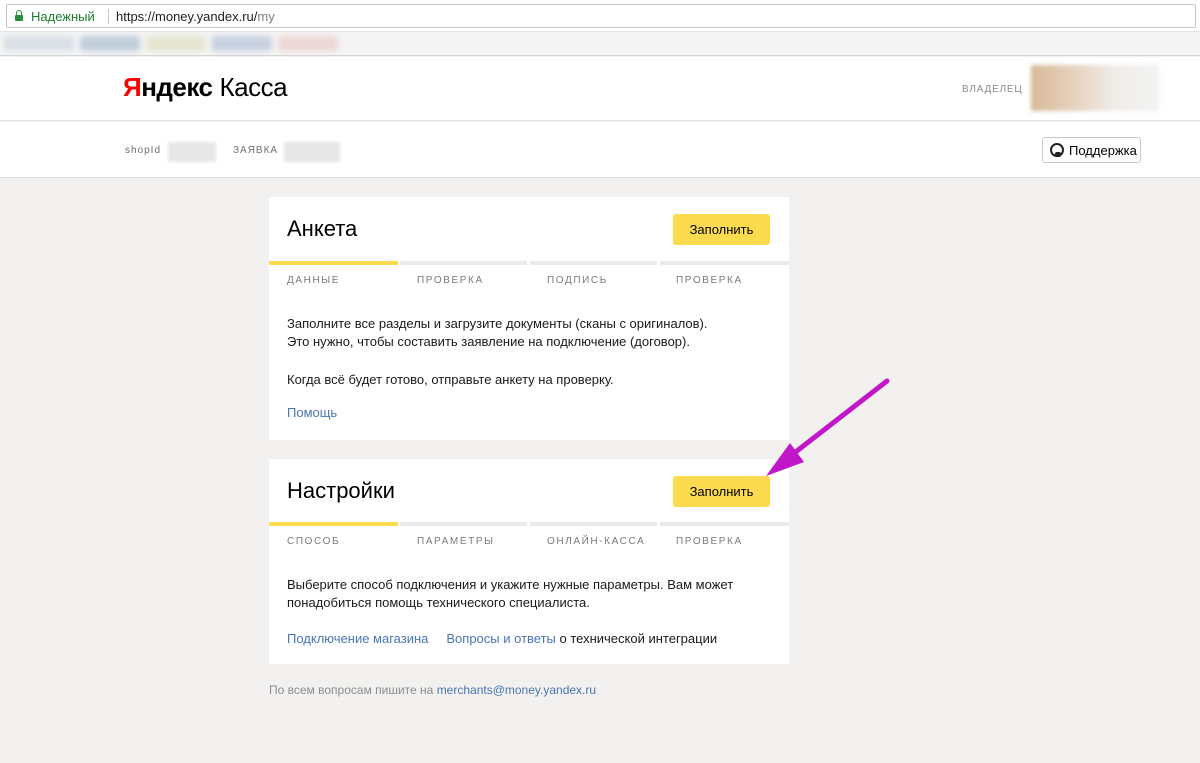 Image resolution: width=1200 pixels, height=763 pixels. Describe the element at coordinates (596, 541) in the screenshot. I see `step-label: ОНЛАЙН-КАССА` at that location.